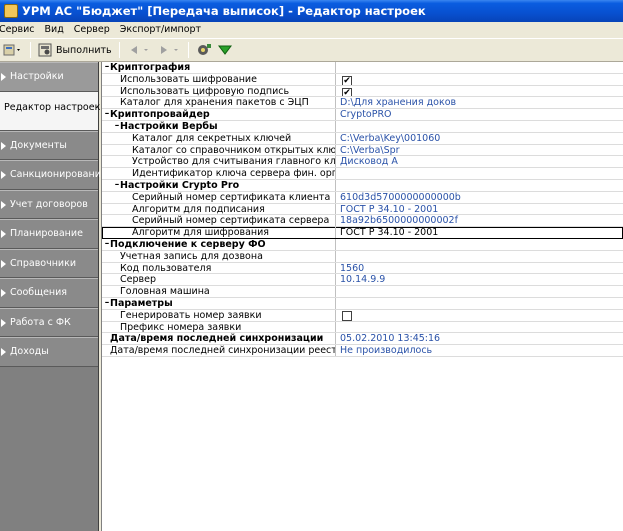 The width and height of the screenshot is (623, 531). I want to click on grid-property-row: Использовать шифрование ✔, so click(362, 79).